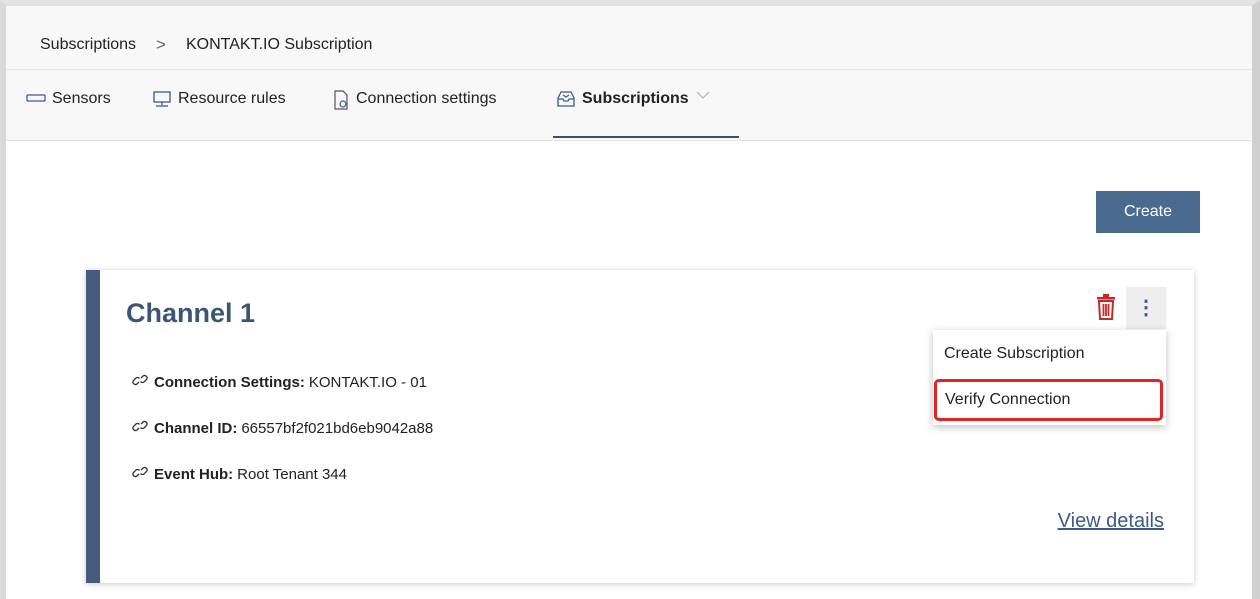 The height and width of the screenshot is (599, 1260). I want to click on breadcrumb-root-link: Subscriptions, so click(88, 45).